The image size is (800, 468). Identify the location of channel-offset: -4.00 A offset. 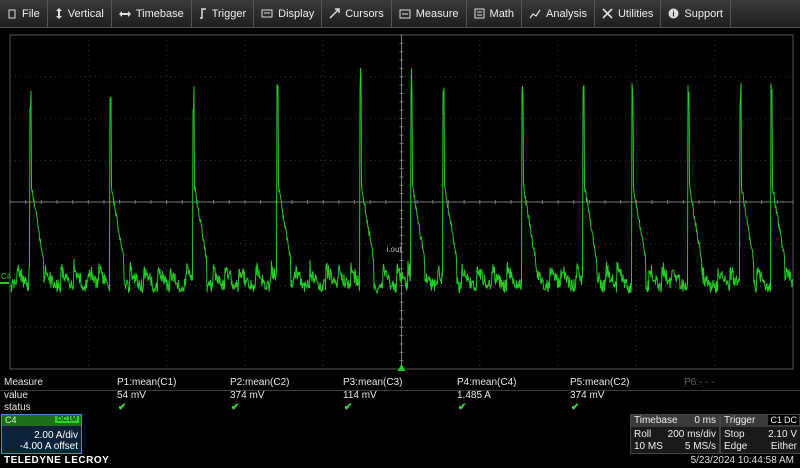
(48, 446).